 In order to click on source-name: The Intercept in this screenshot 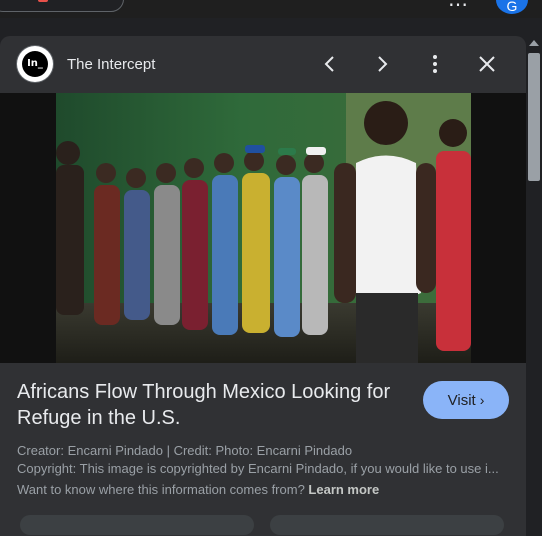, I will do `click(111, 64)`.